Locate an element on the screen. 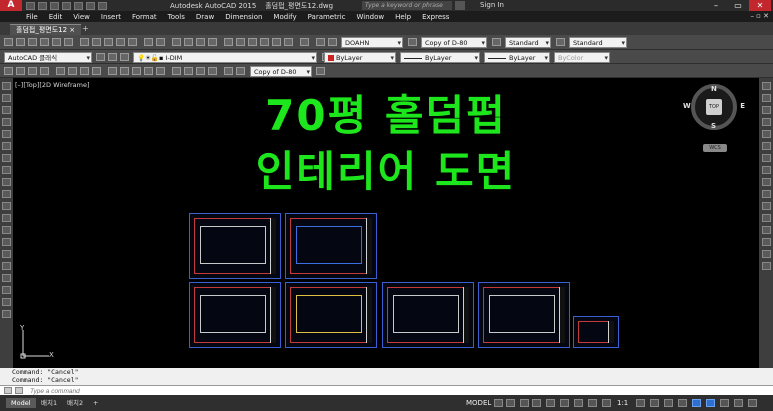 The height and width of the screenshot is (411, 773). search-input: Type a keyword or phrase is located at coordinates (407, 5).